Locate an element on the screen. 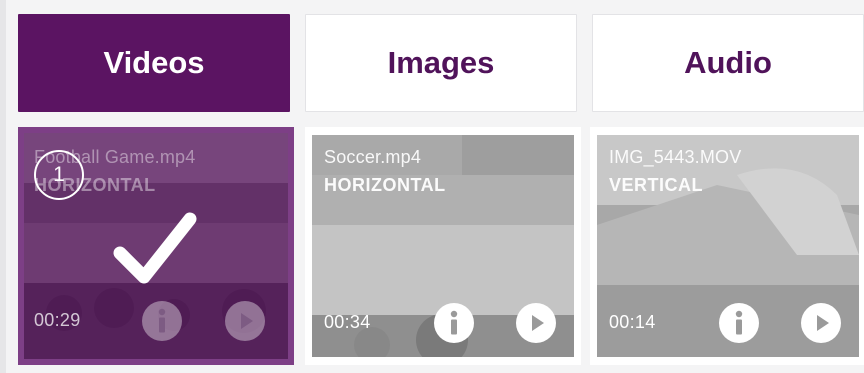  media-duration: 00:29 is located at coordinates (57, 320).